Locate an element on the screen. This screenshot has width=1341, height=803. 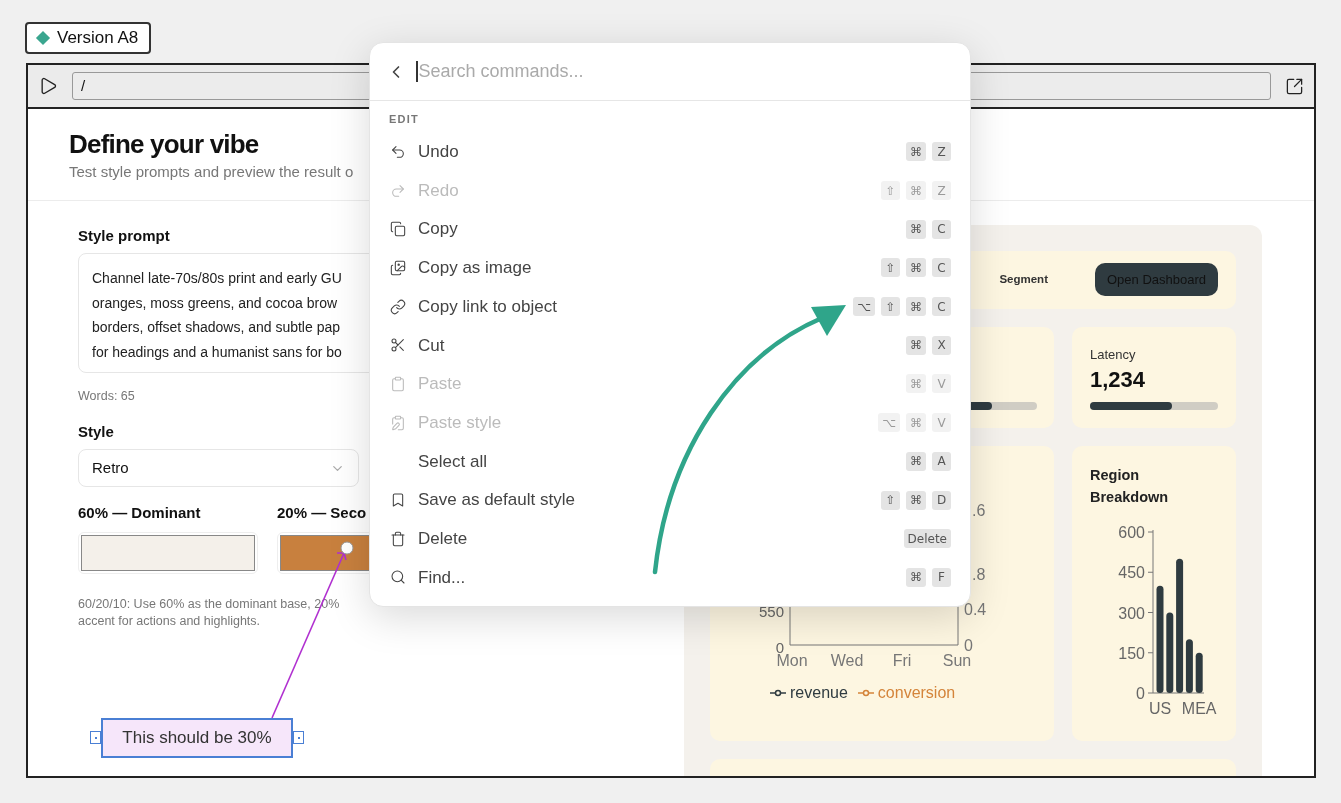
metric-value: 1,234 is located at coordinates (1118, 379).